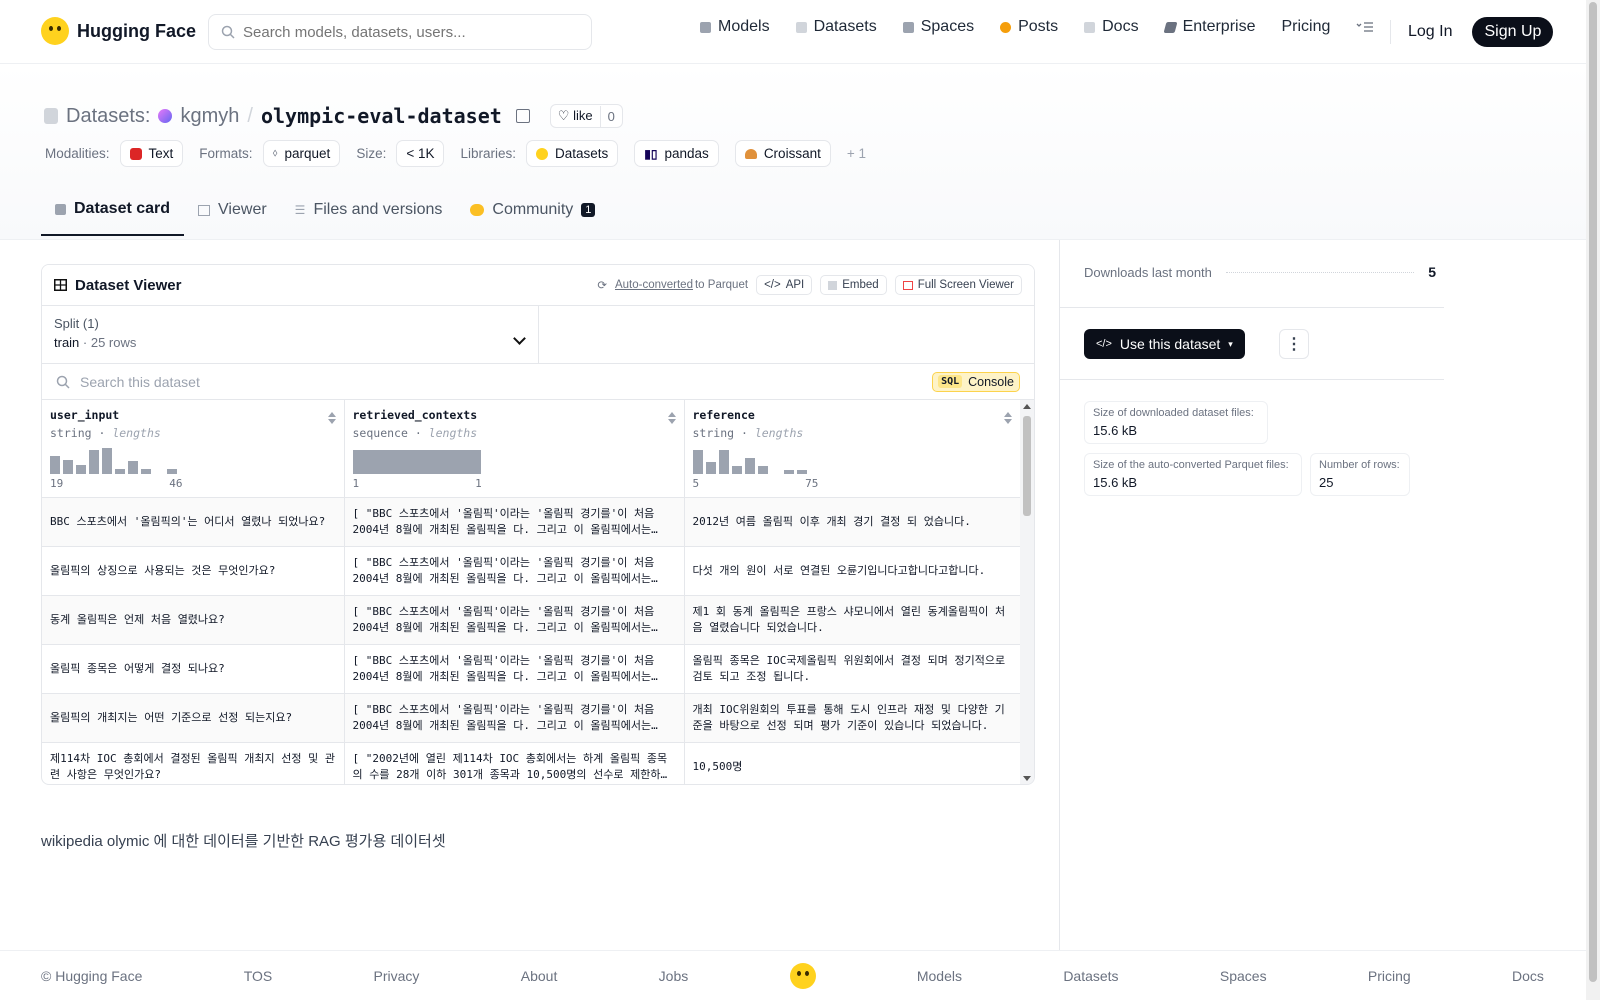 The height and width of the screenshot is (1000, 1600). Describe the element at coordinates (572, 153) in the screenshot. I see `tag-library-datasets: Datasets` at that location.